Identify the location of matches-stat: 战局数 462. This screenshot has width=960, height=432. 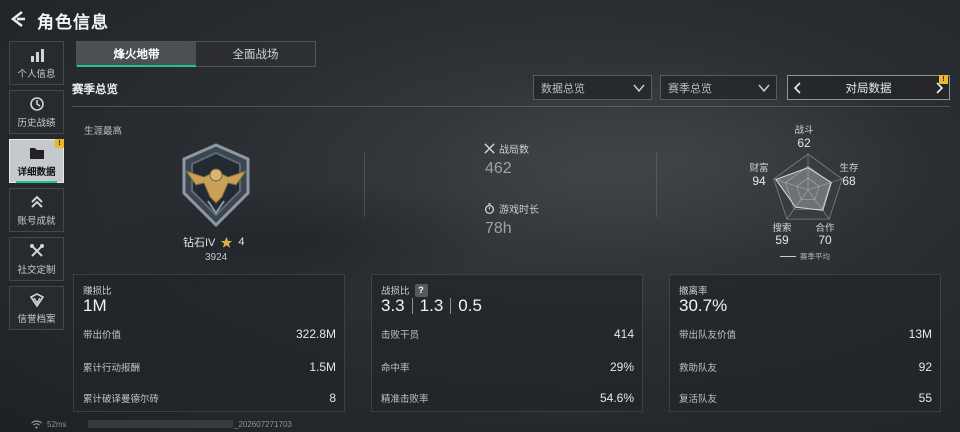
(506, 159).